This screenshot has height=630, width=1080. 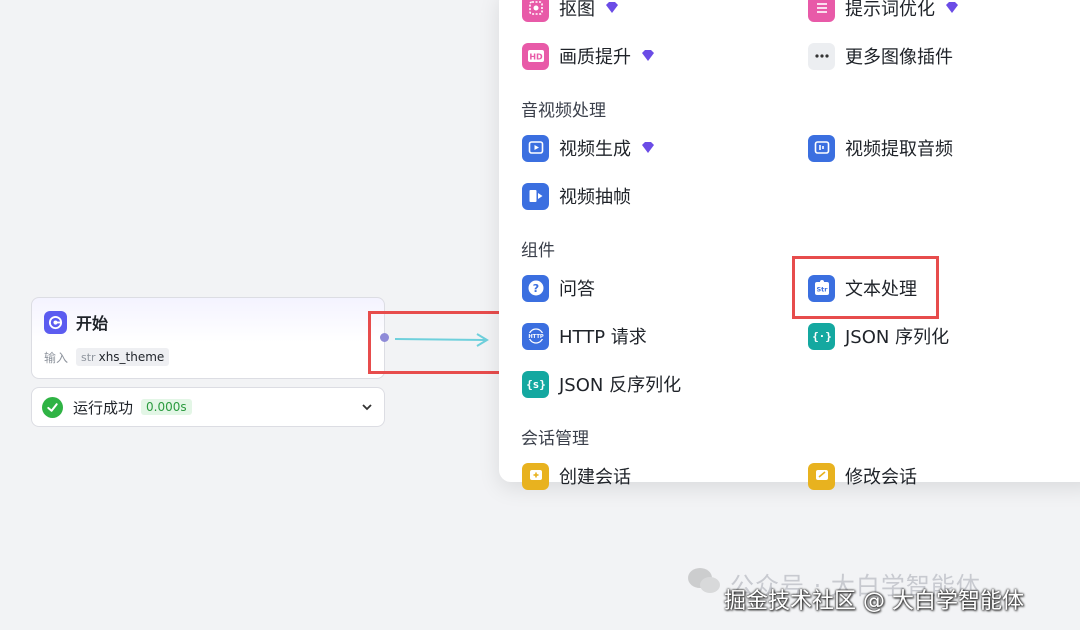 I want to click on menu-item-label: 修改会话, so click(x=881, y=477).